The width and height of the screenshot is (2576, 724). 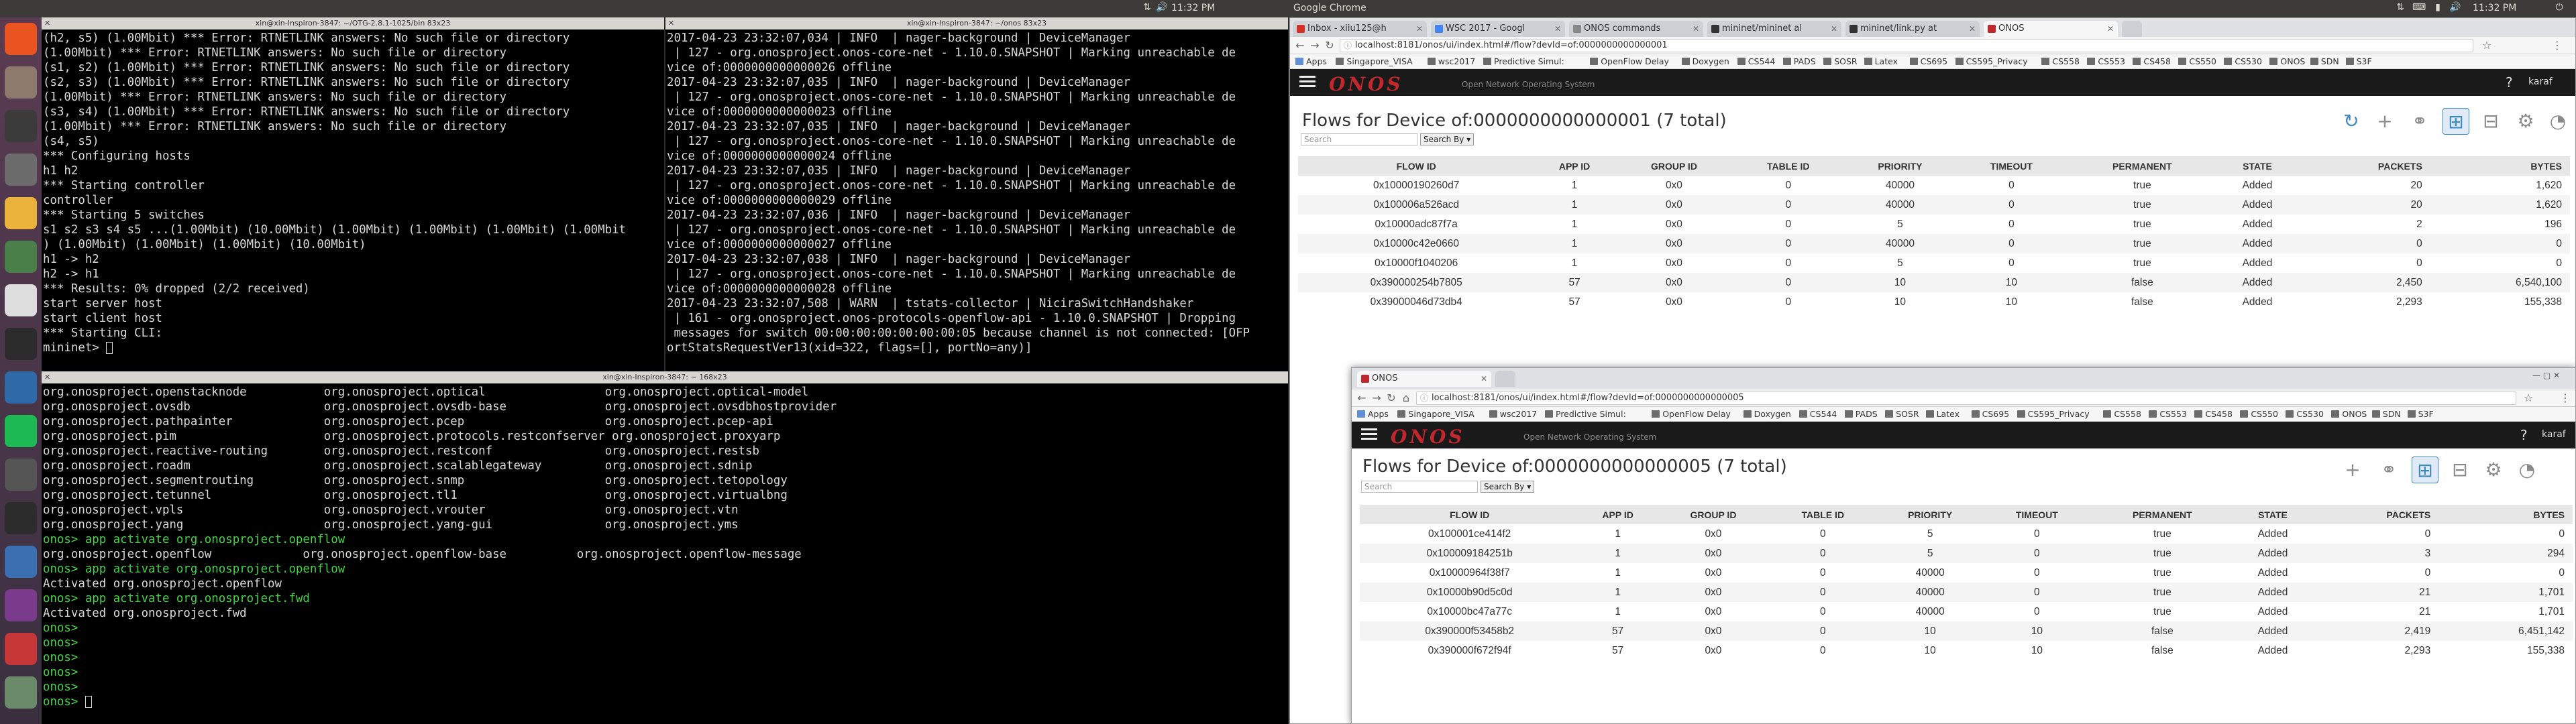 What do you see at coordinates (1523, 61) in the screenshot?
I see `bookmark-item: Predictive Simul:` at bounding box center [1523, 61].